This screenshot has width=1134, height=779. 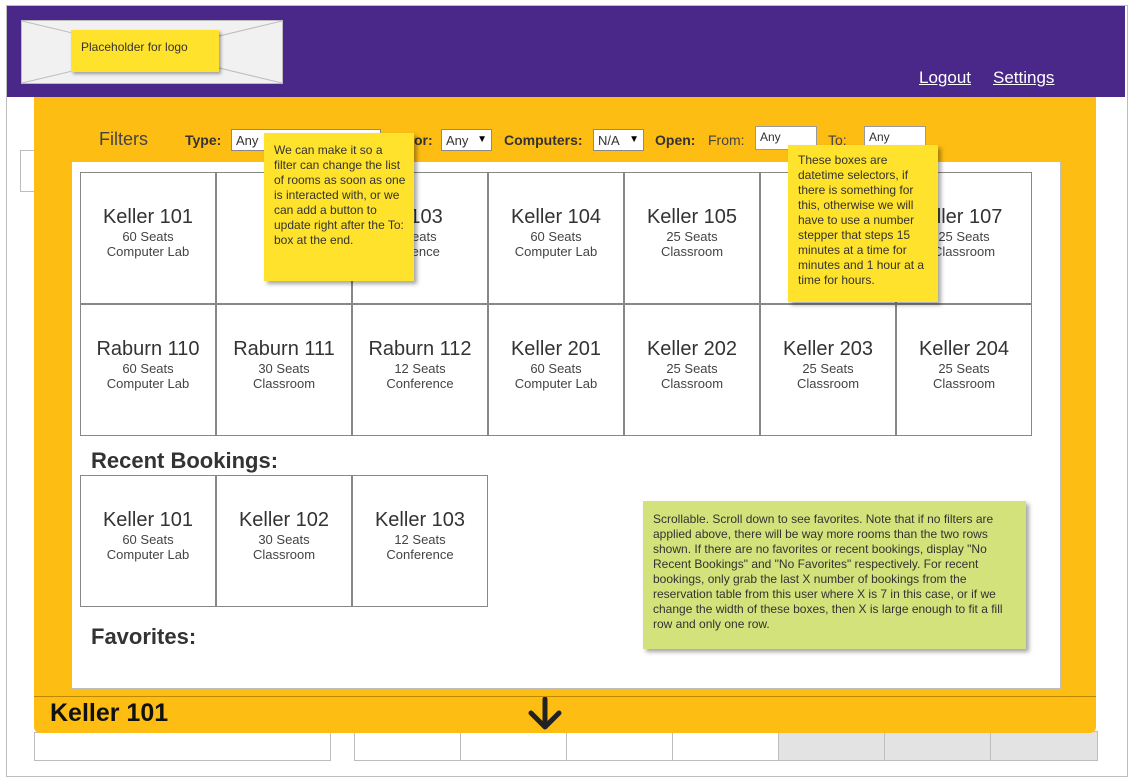 What do you see at coordinates (109, 713) in the screenshot?
I see `selected-room-title: Keller 101` at bounding box center [109, 713].